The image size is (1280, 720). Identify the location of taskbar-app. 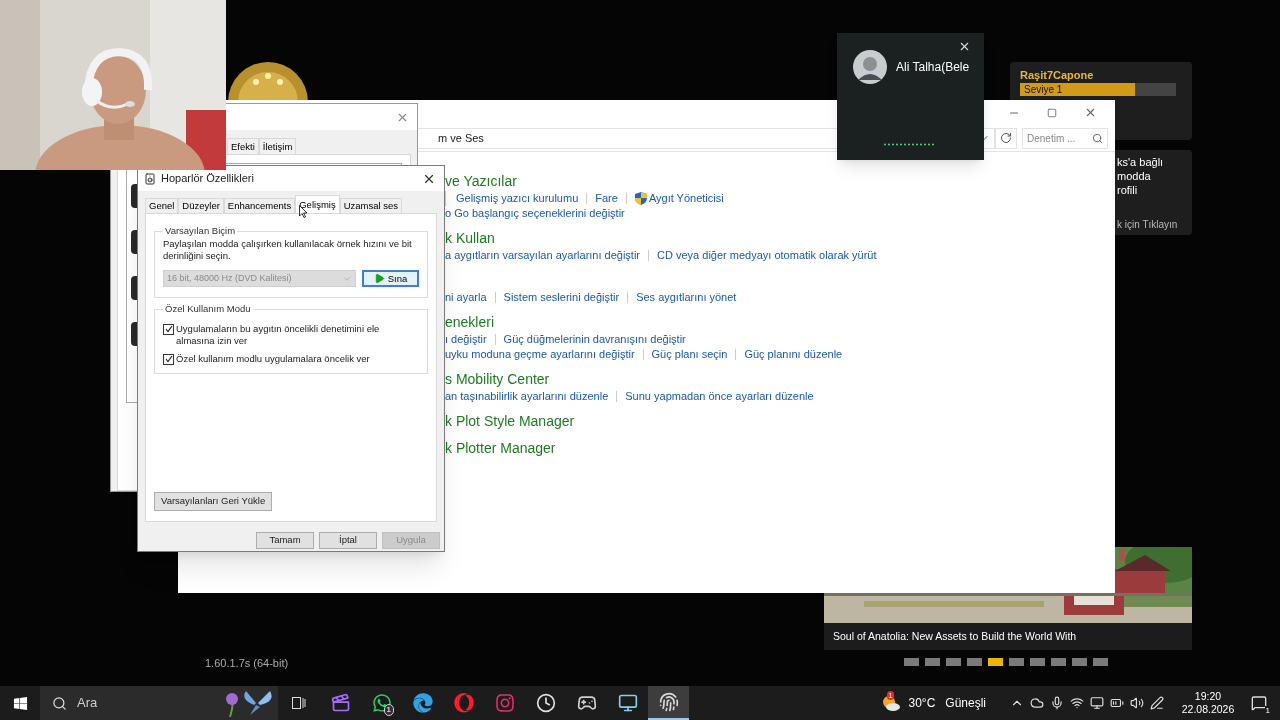
(668, 703).